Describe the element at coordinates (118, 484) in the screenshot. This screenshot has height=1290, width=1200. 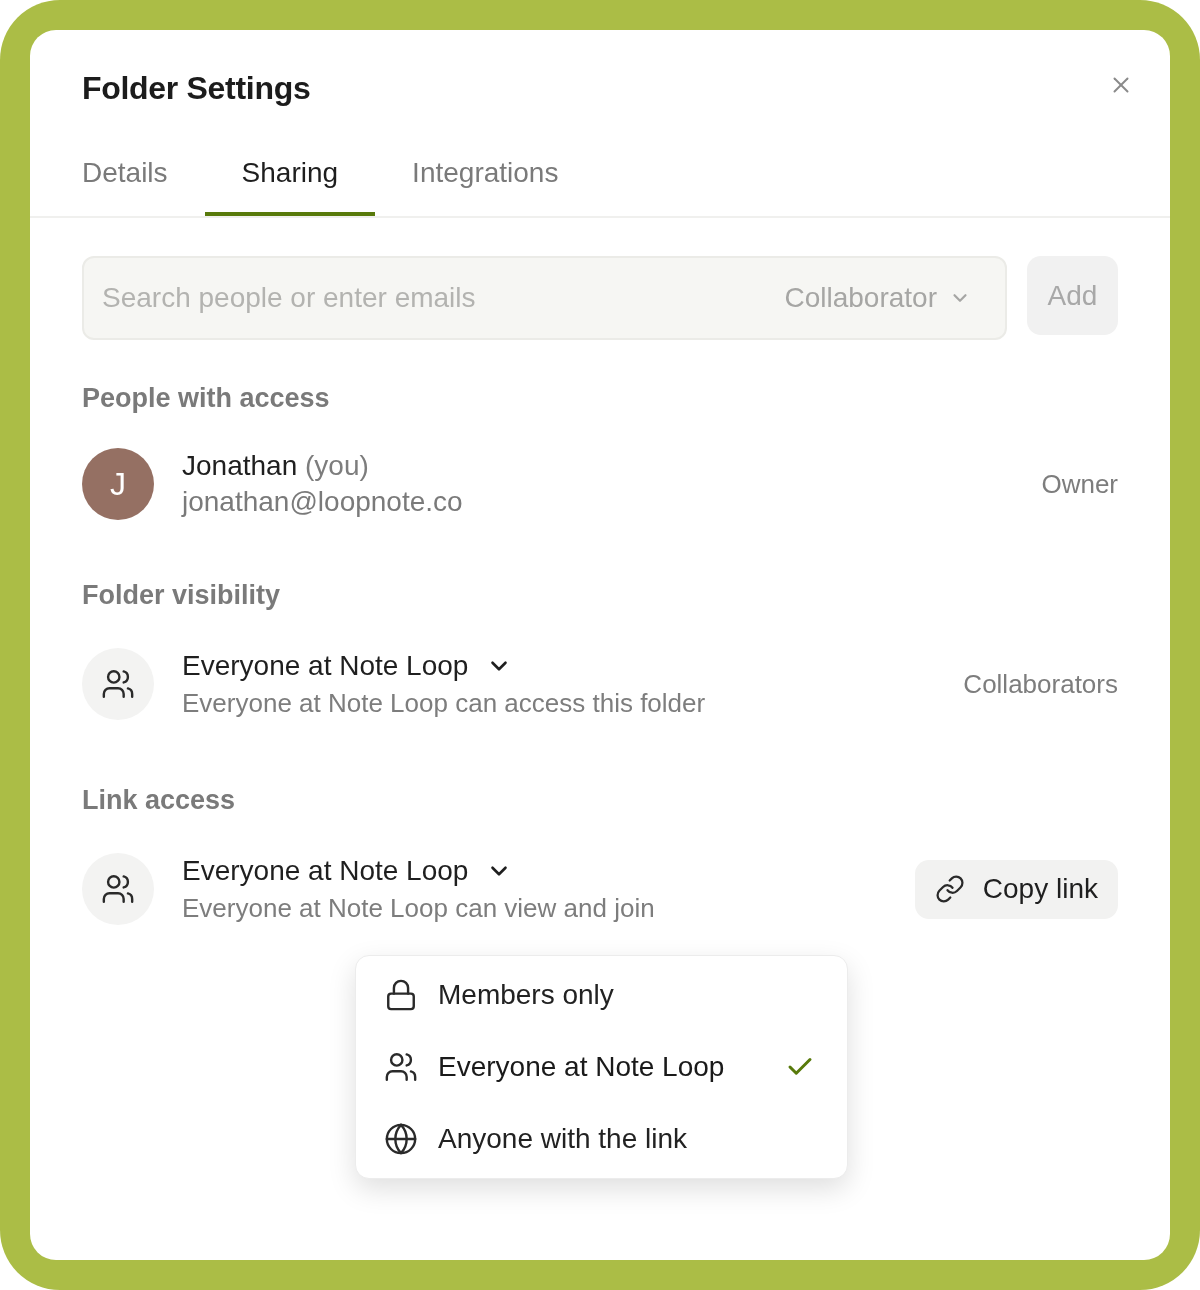
I see `avatar: J` at that location.